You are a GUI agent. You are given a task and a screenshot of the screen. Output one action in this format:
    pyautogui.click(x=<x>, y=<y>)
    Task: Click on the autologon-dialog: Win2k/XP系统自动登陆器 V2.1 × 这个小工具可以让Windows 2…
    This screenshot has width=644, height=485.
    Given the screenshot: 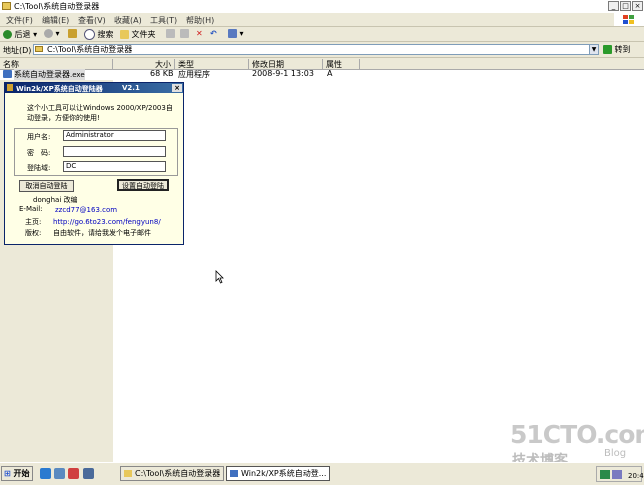 What is the action you would take?
    pyautogui.click(x=94, y=163)
    